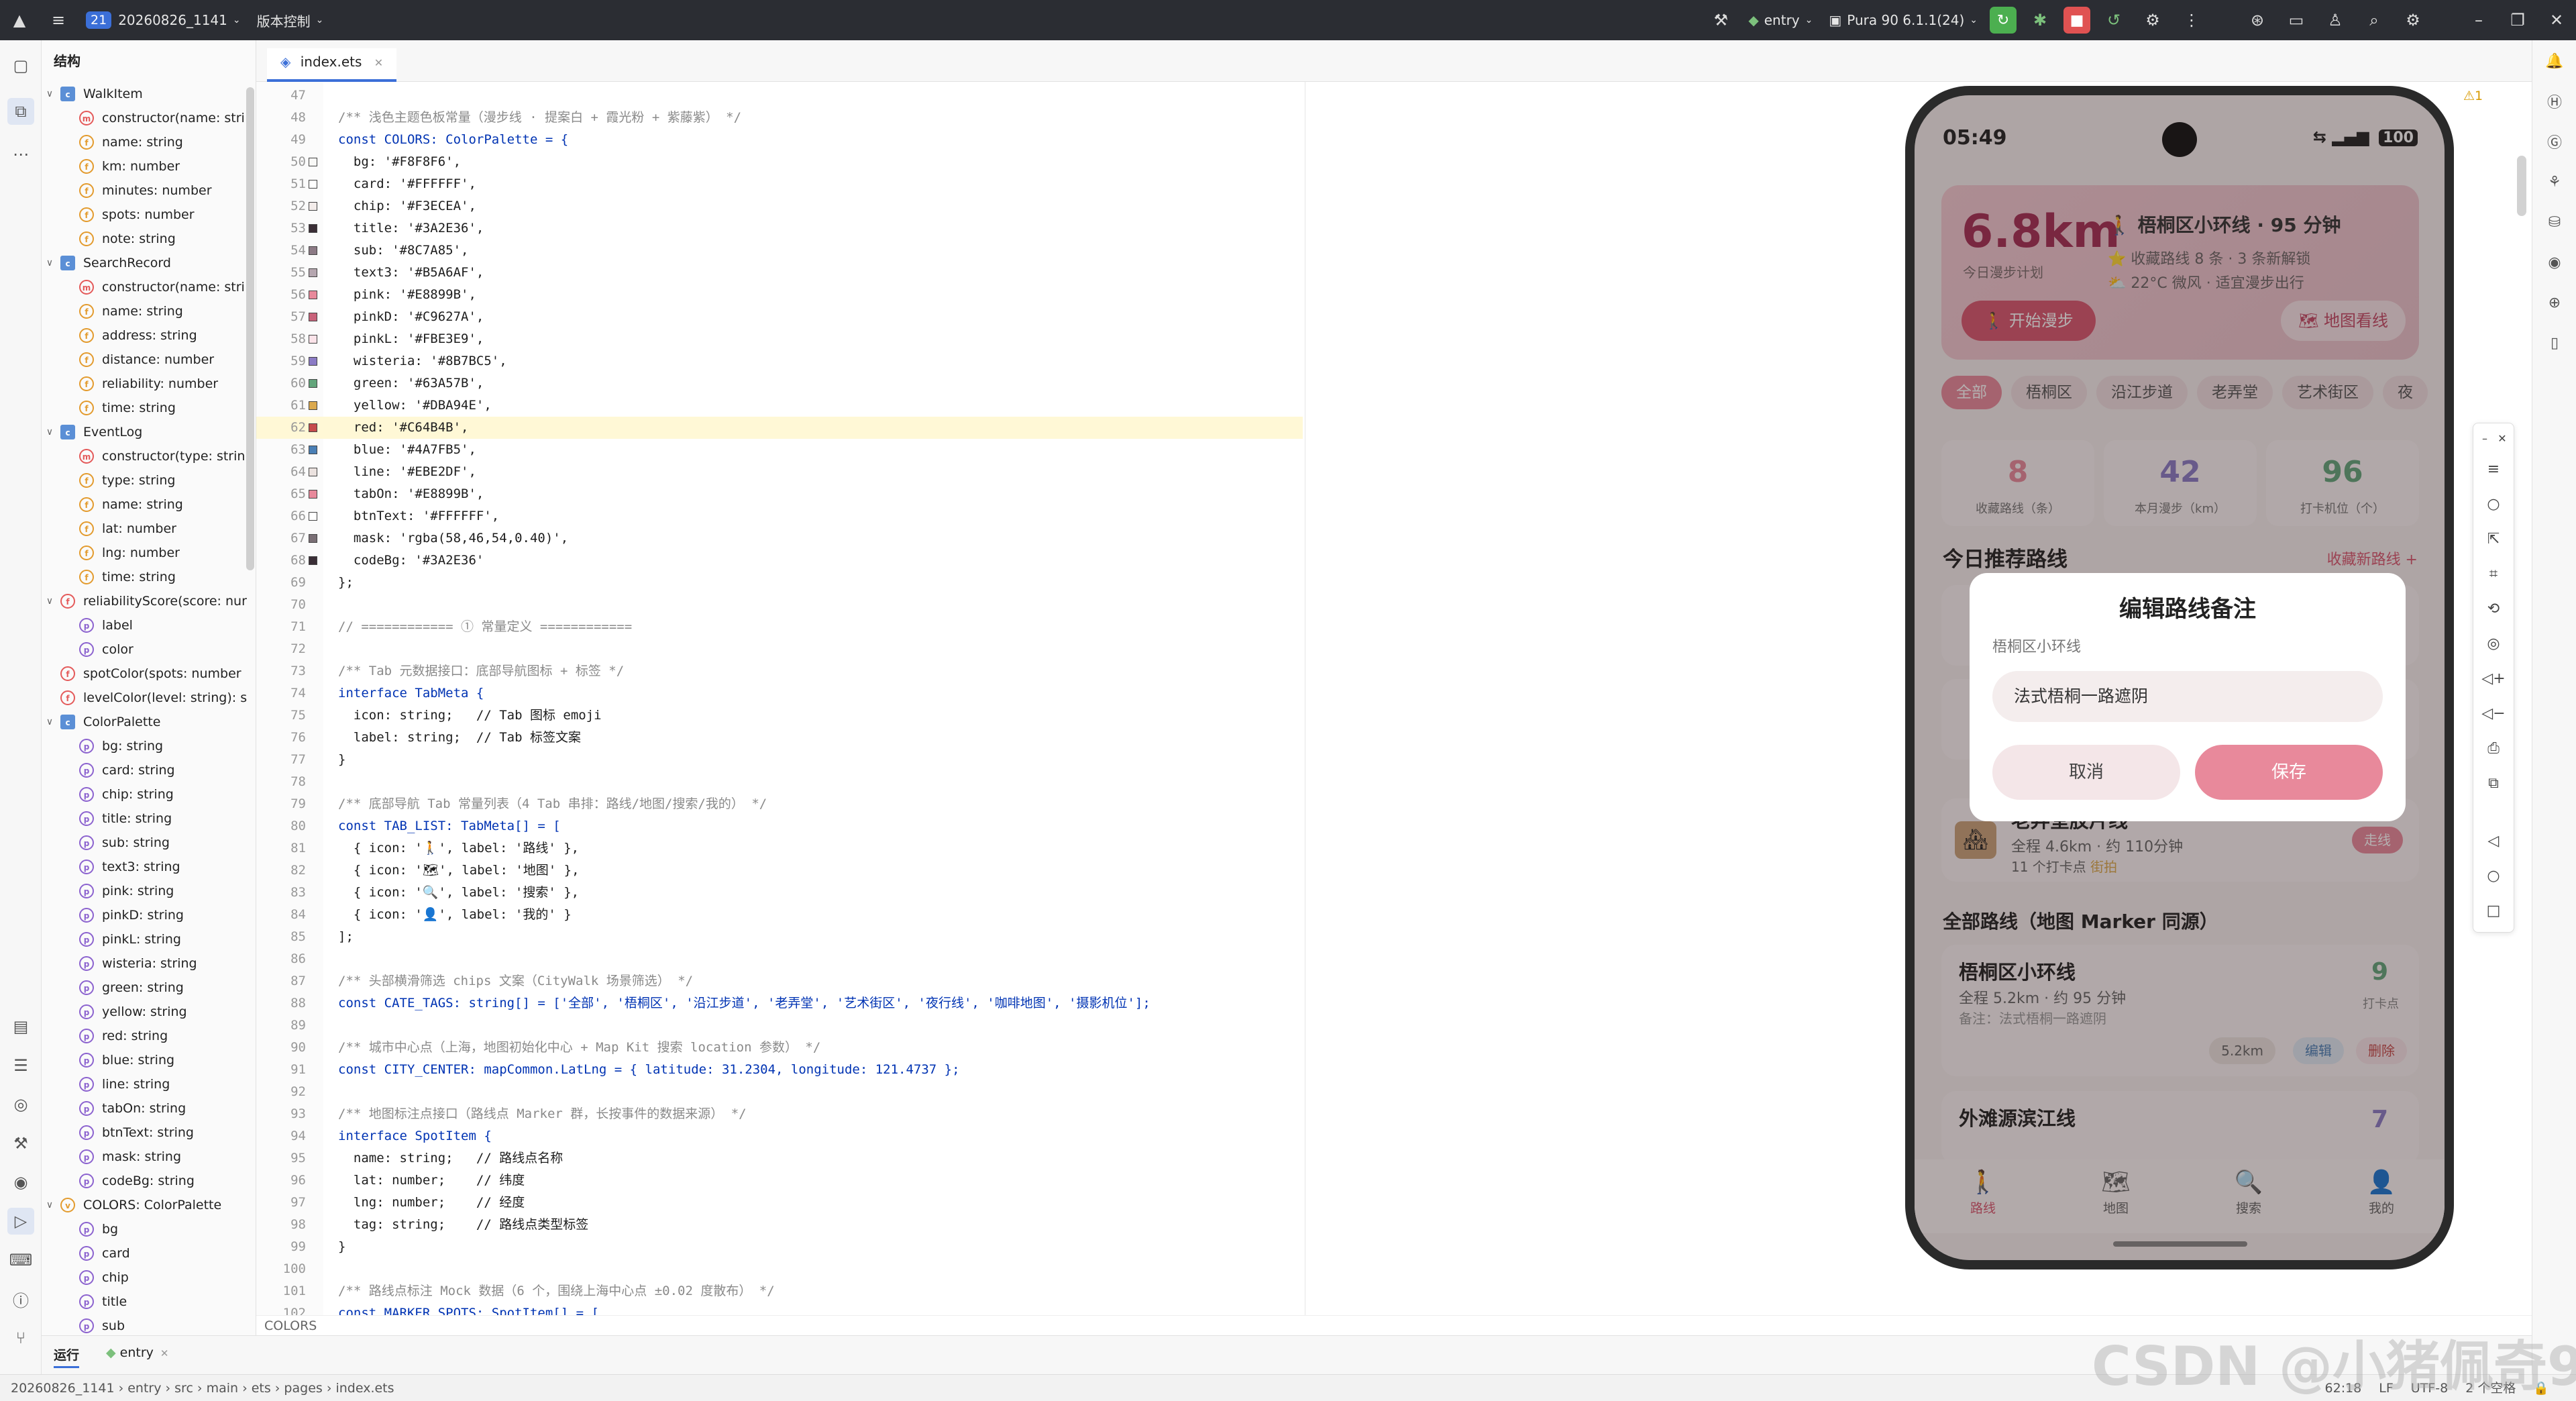 The image size is (2576, 1401). Describe the element at coordinates (20, 65) in the screenshot. I see `project-folder-icon: ▢` at that location.